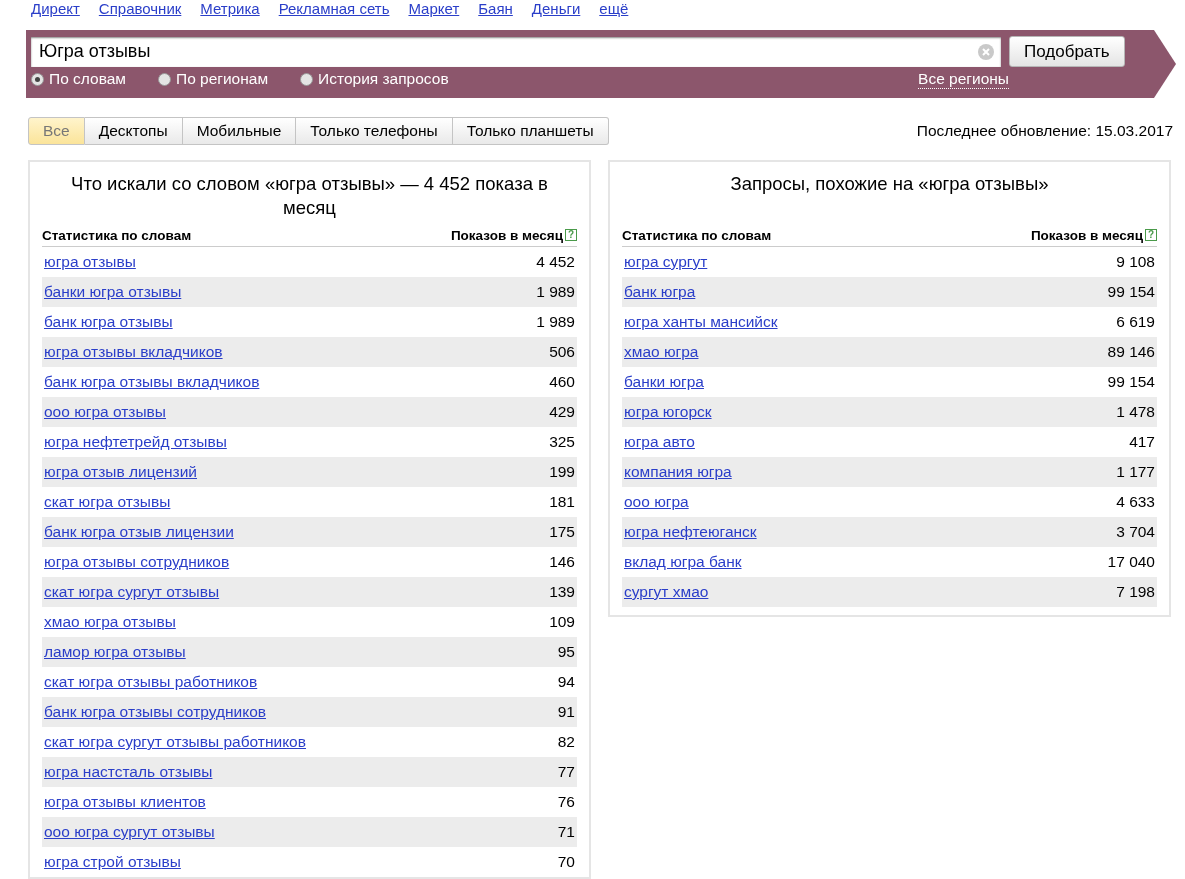 The width and height of the screenshot is (1185, 879). What do you see at coordinates (132, 592) in the screenshot?
I see `keyword-link: скат югра сургут отзывы` at bounding box center [132, 592].